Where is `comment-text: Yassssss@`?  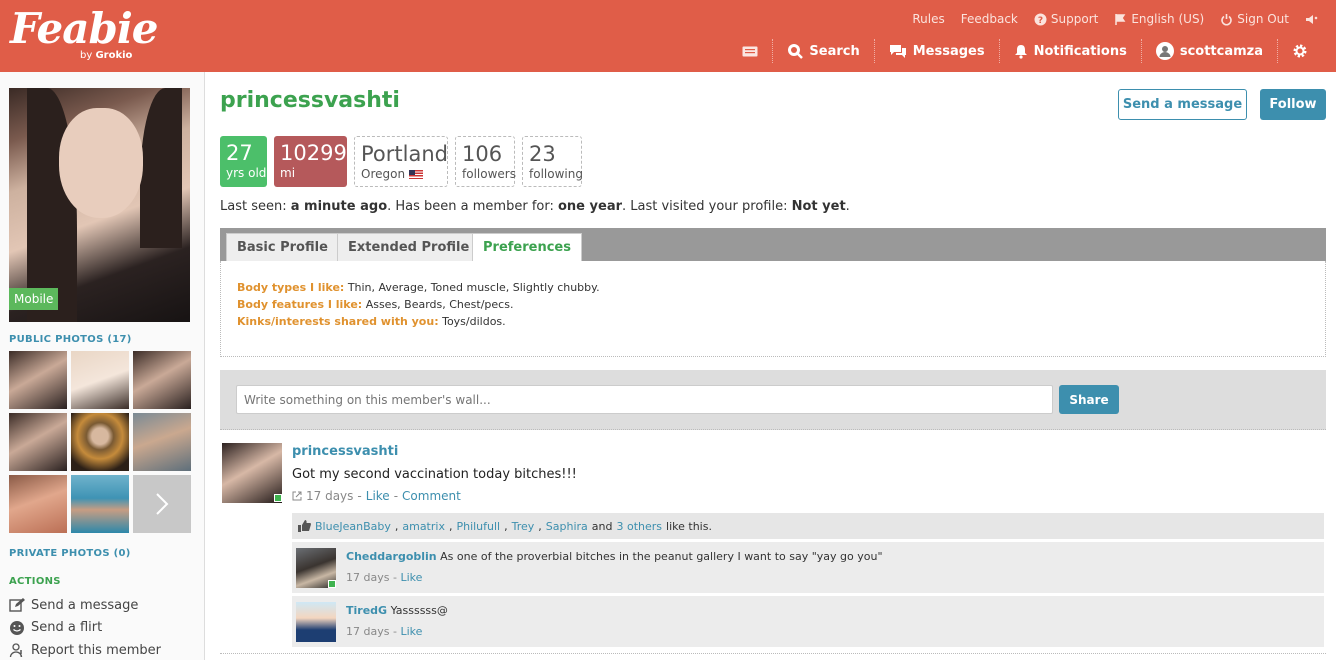
comment-text: Yassssss@ is located at coordinates (419, 610).